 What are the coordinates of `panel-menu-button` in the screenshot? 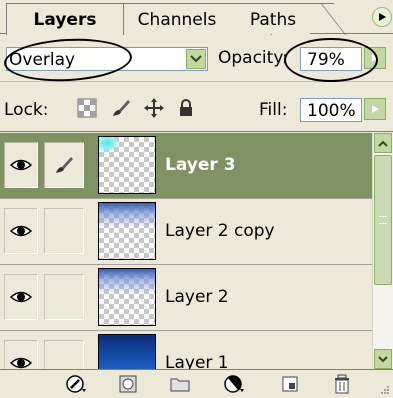 It's located at (382, 17).